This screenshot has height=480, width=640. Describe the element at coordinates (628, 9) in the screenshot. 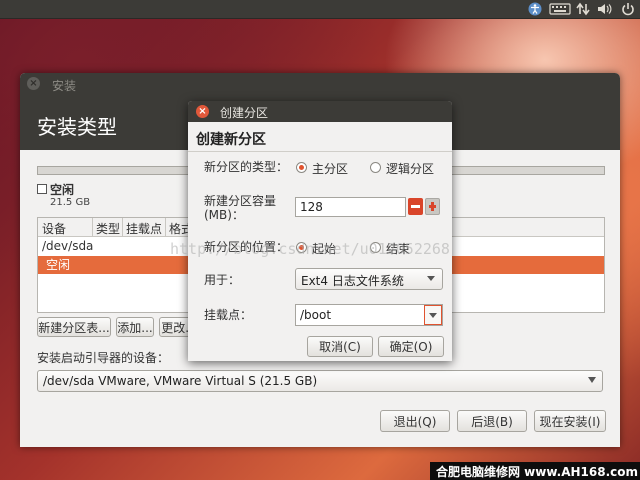

I see `power-icon` at that location.